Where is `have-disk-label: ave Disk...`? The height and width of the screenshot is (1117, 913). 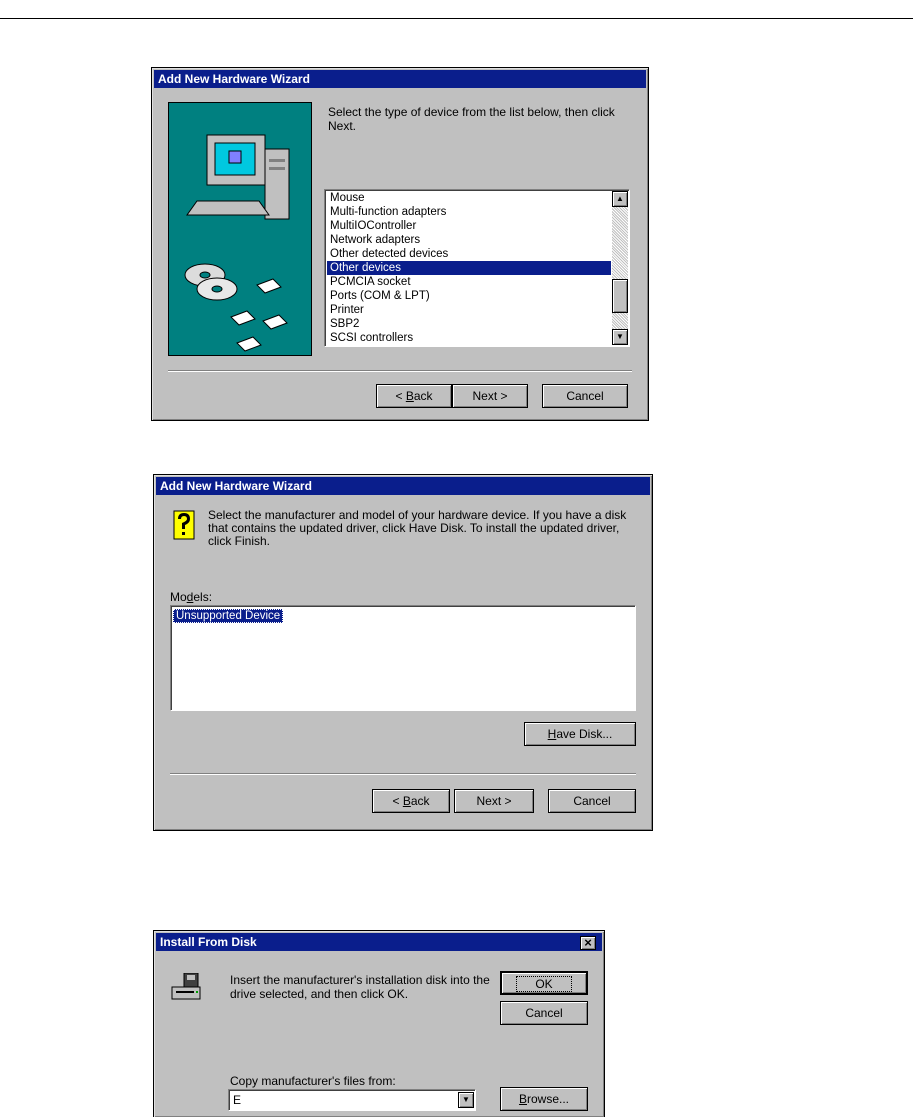
have-disk-label: ave Disk... is located at coordinates (584, 734).